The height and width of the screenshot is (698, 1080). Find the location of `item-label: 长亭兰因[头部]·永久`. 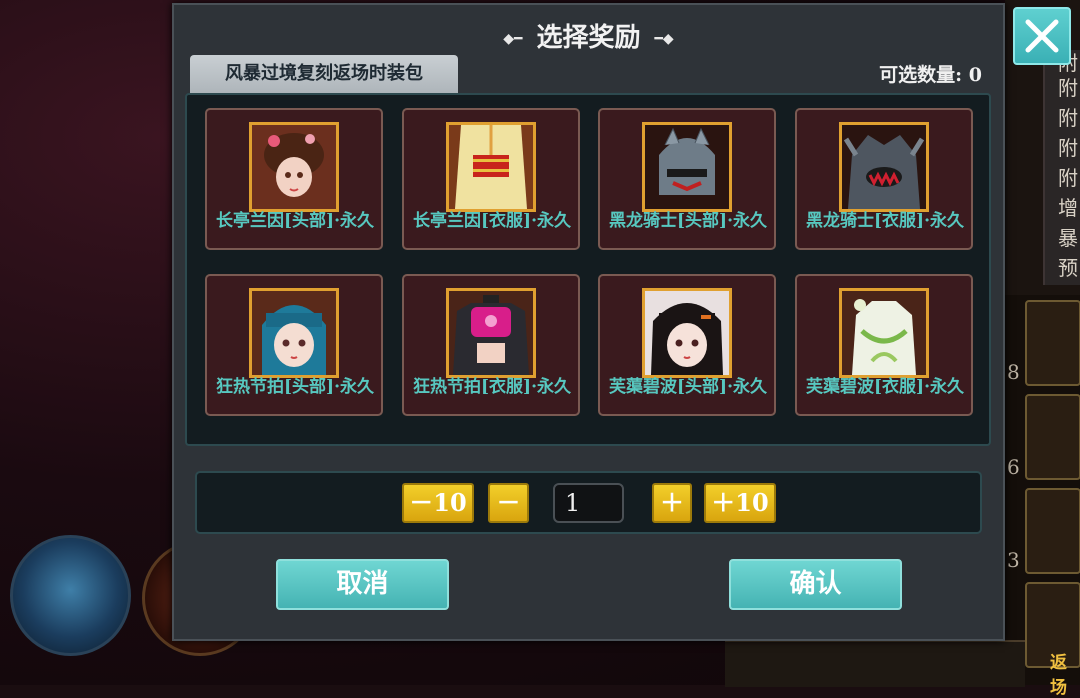

item-label: 长亭兰因[头部]·永久 is located at coordinates (294, 221).